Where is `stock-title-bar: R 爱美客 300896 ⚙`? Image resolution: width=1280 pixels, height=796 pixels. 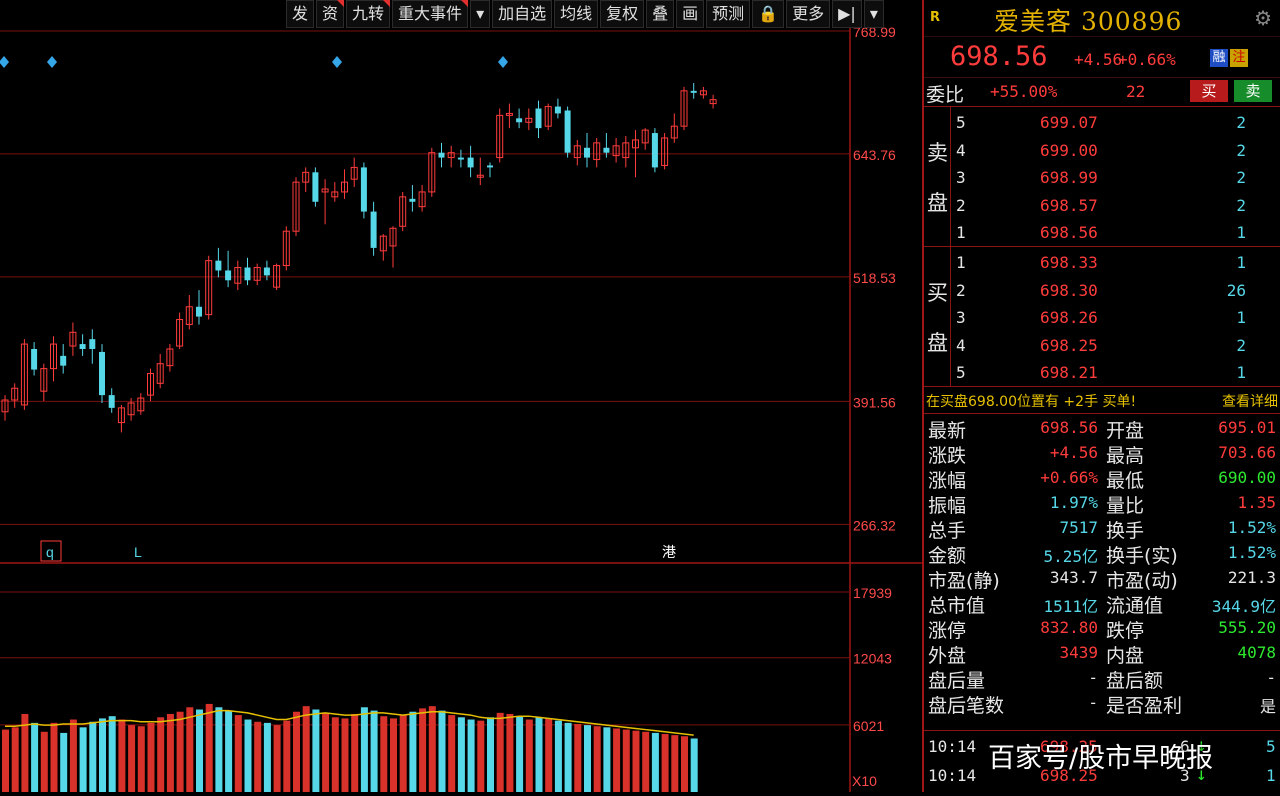 stock-title-bar: R 爱美客 300896 ⚙ is located at coordinates (1102, 18).